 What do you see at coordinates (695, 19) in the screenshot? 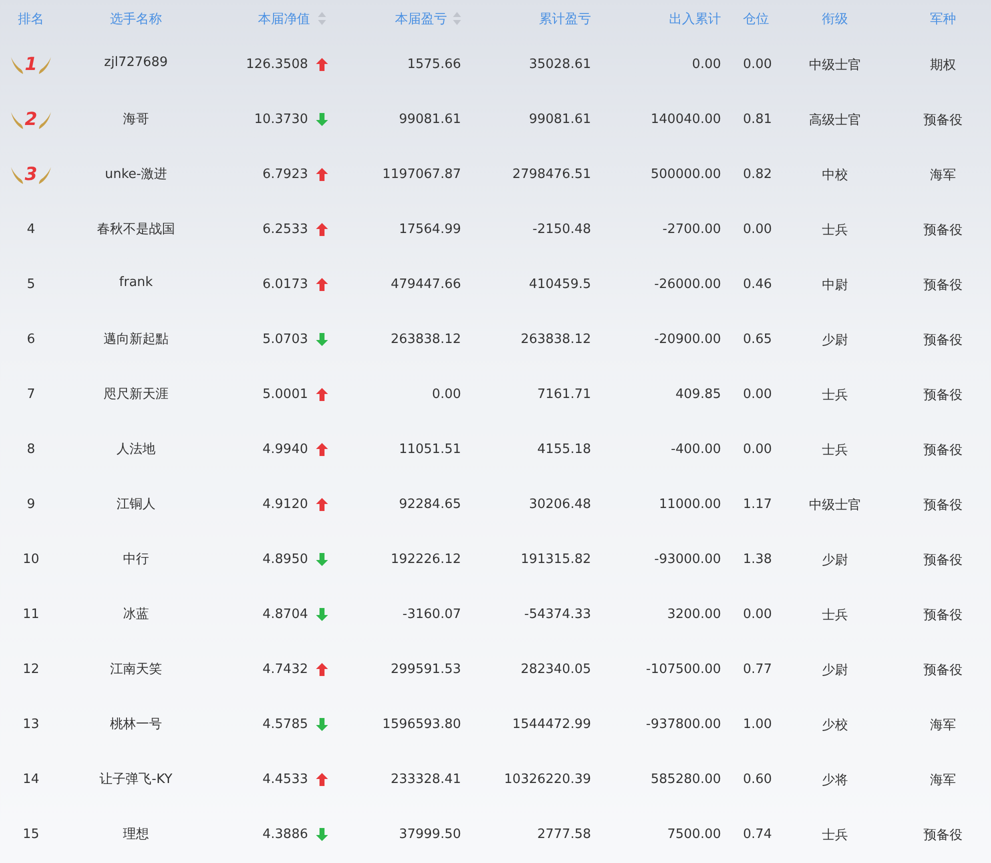
I see `column-header: 出入累计` at bounding box center [695, 19].